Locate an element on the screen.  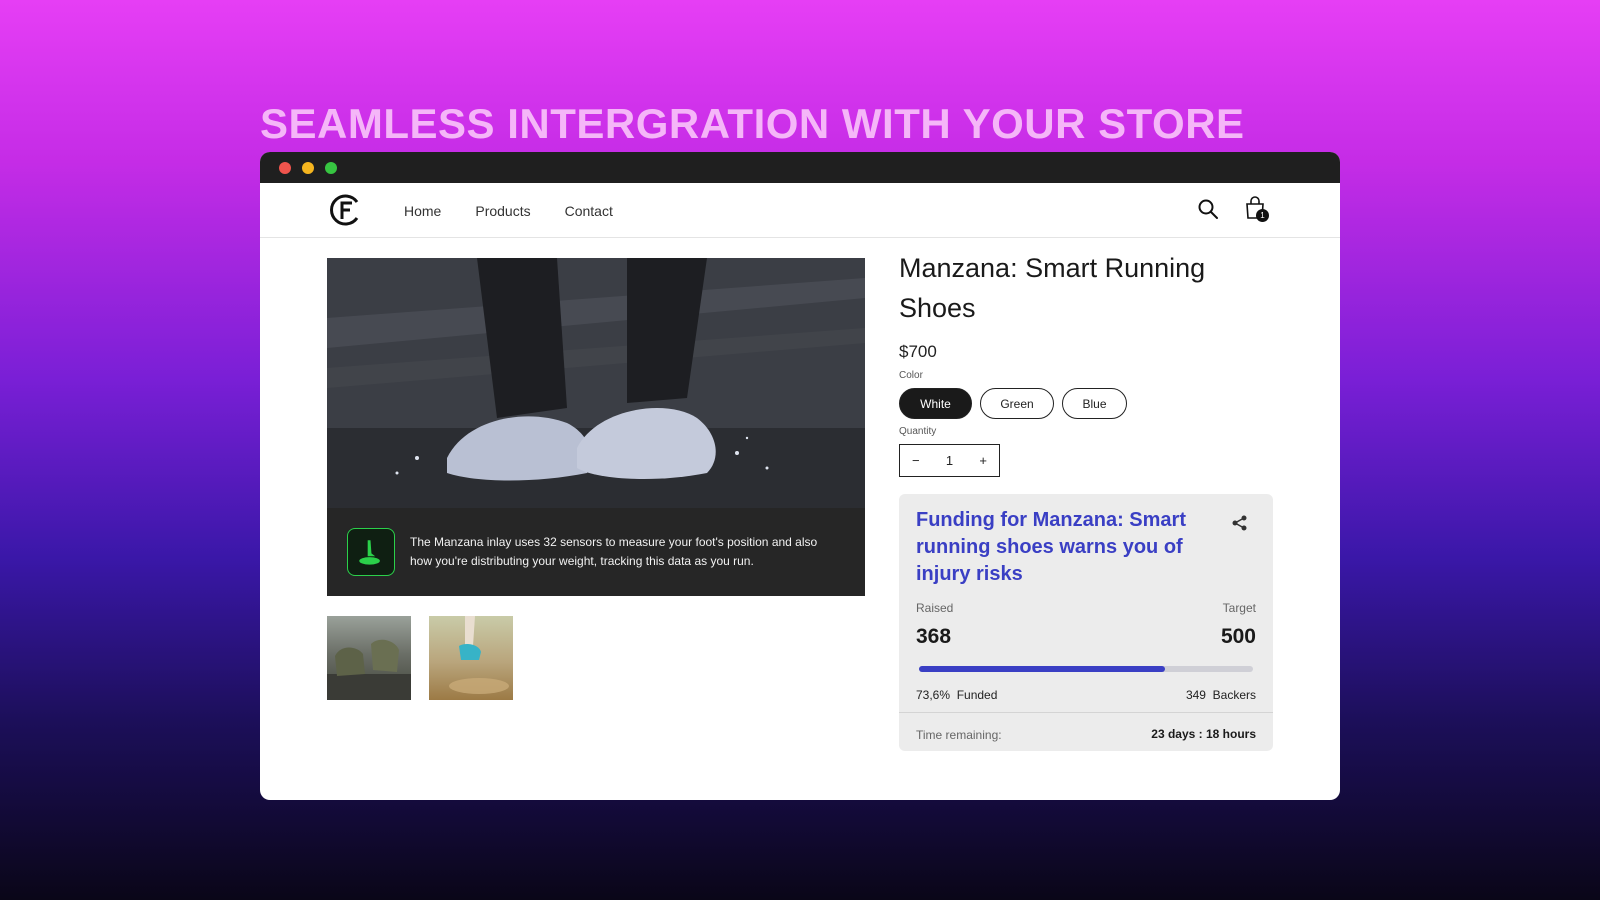
color-option-blue: Blue is located at coordinates (1094, 403).